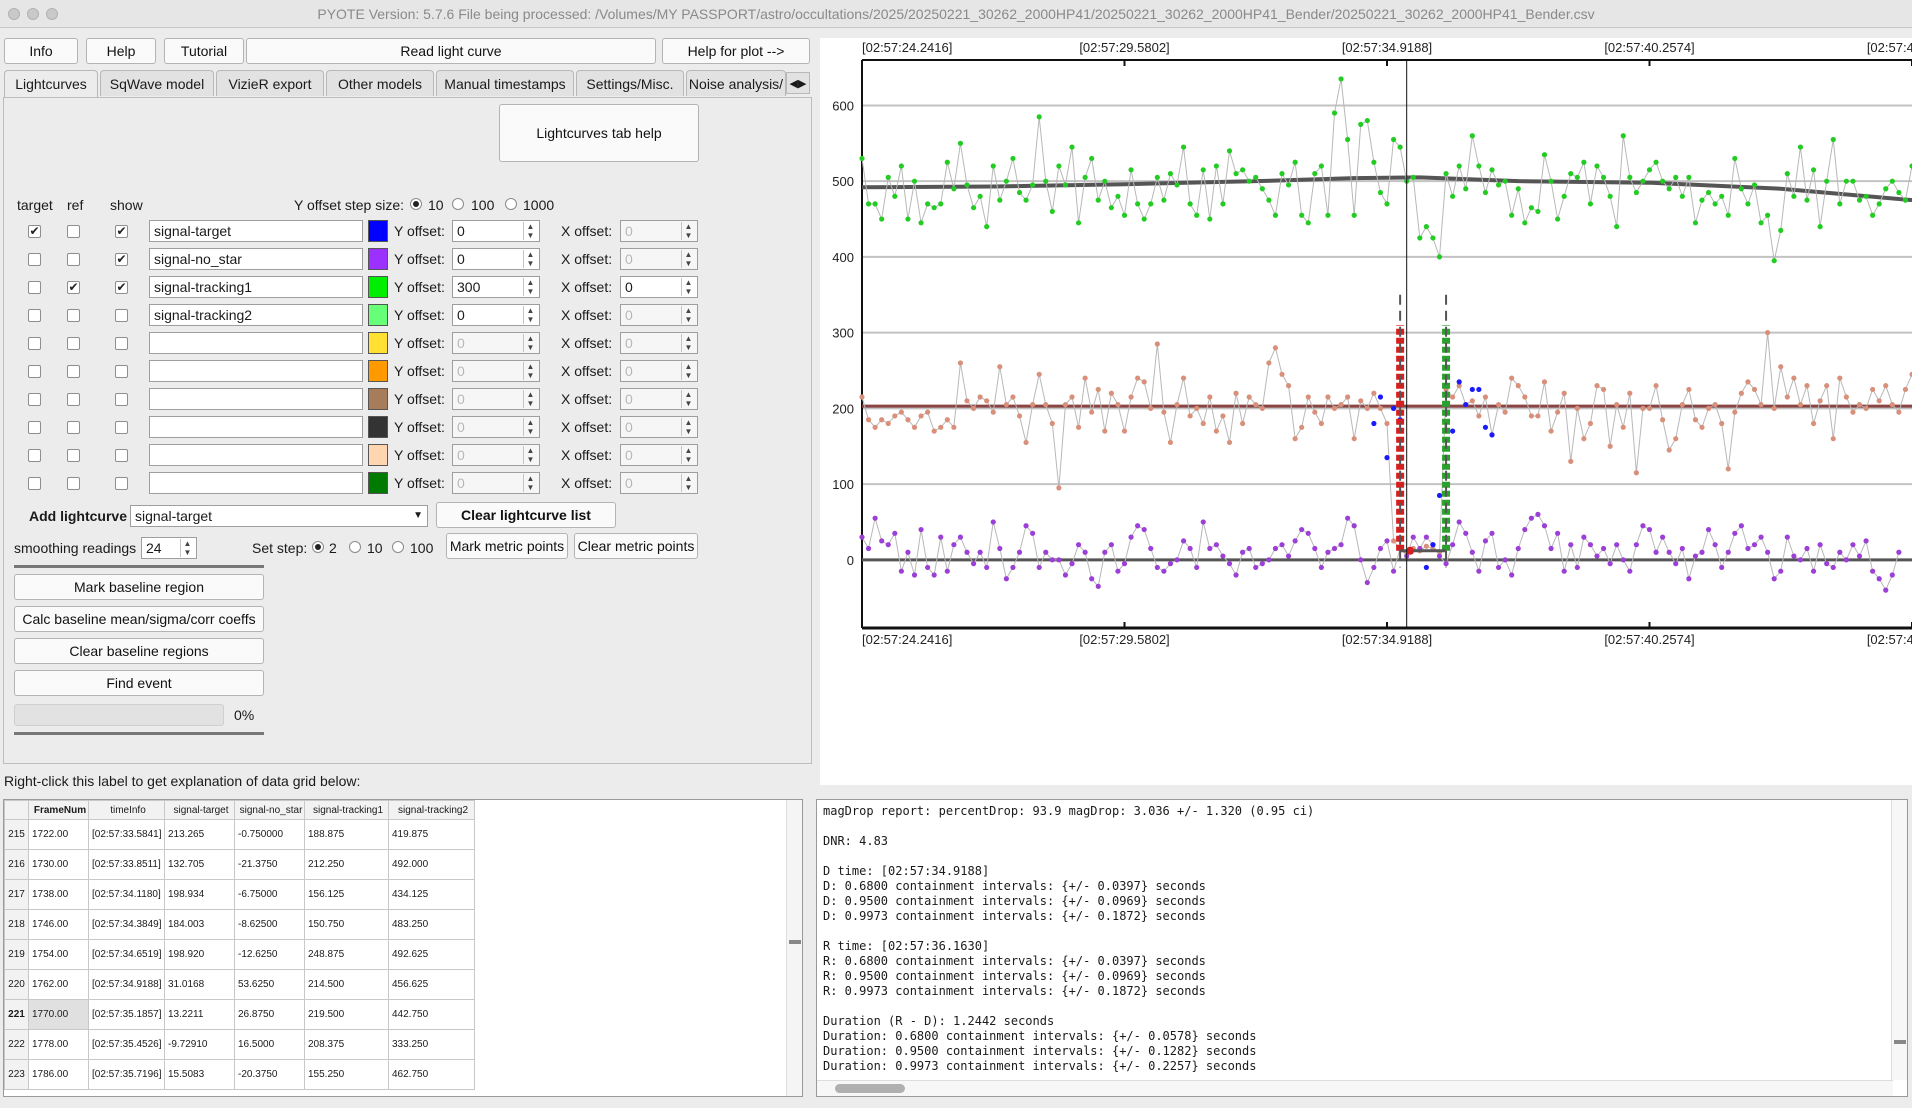  What do you see at coordinates (431, 894) in the screenshot?
I see `grid-cell: 434.125` at bounding box center [431, 894].